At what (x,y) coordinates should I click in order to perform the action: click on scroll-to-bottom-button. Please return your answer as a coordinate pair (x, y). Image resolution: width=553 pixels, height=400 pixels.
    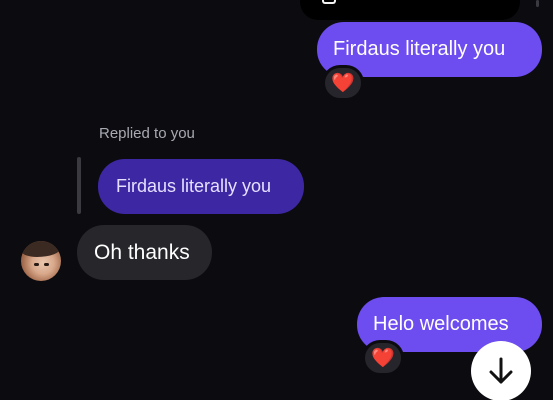
    Looking at the image, I should click on (501, 370).